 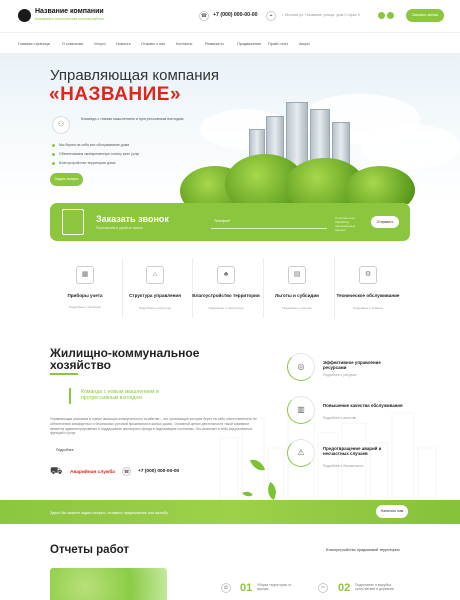 I want to click on building-icon, so click(x=73, y=222).